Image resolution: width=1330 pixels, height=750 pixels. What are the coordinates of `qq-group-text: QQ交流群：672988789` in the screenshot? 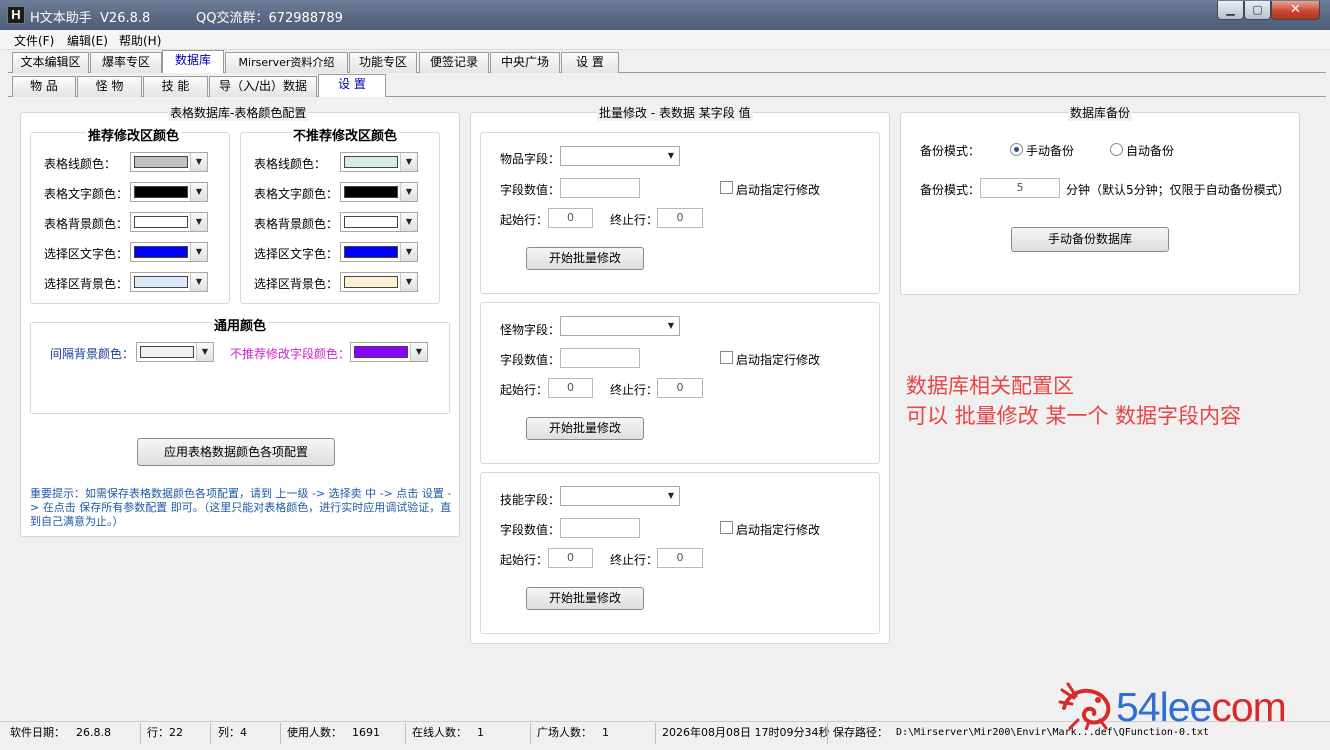 It's located at (269, 18).